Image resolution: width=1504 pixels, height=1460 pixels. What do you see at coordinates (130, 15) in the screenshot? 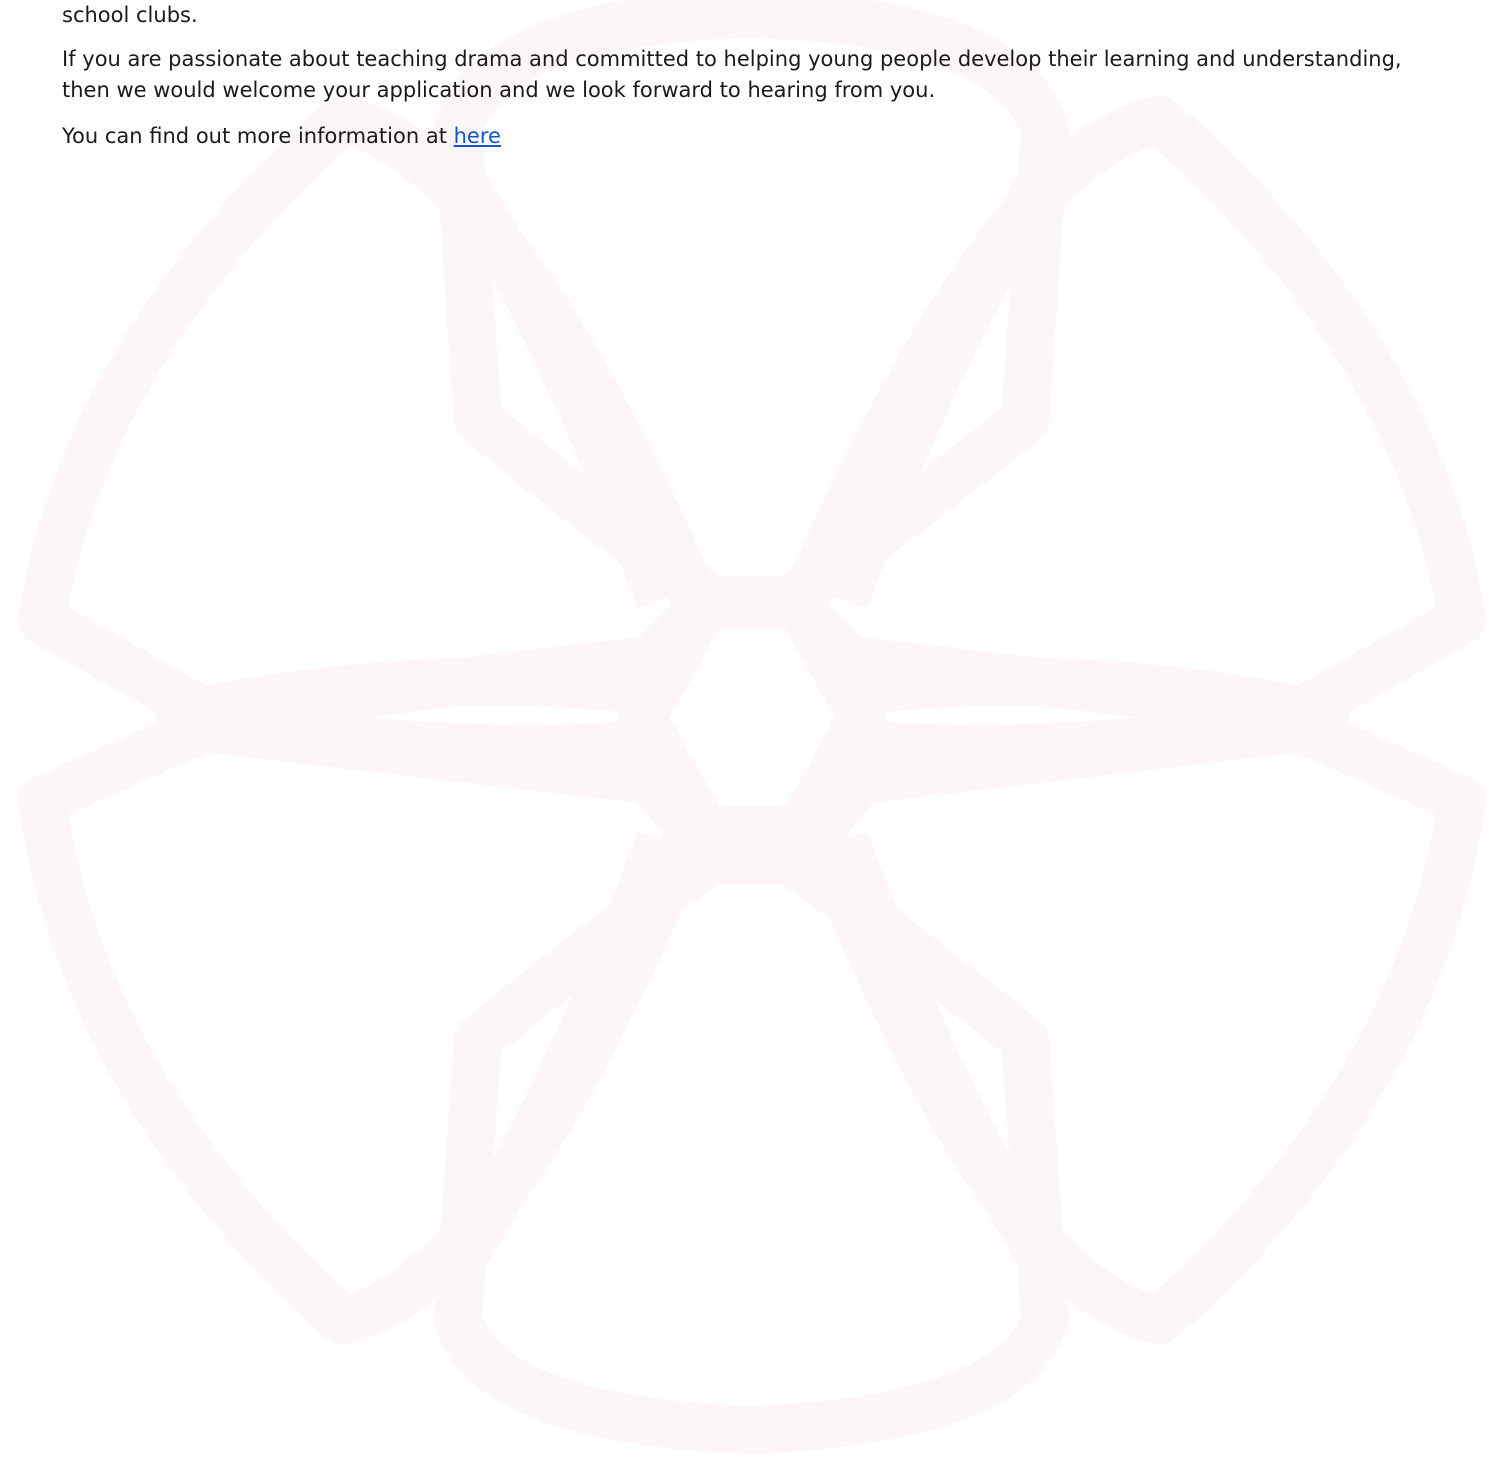
I see `paragraph-fragment: school clubs.` at bounding box center [130, 15].